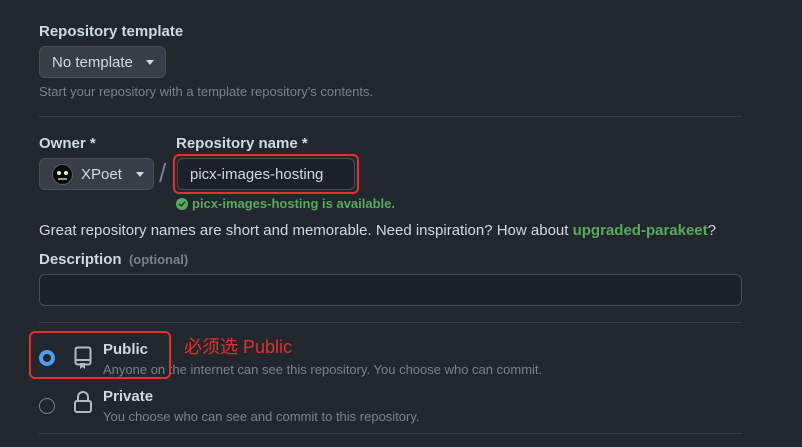 This screenshot has width=802, height=447. I want to click on availability-status: picx-images-hosting is available., so click(285, 203).